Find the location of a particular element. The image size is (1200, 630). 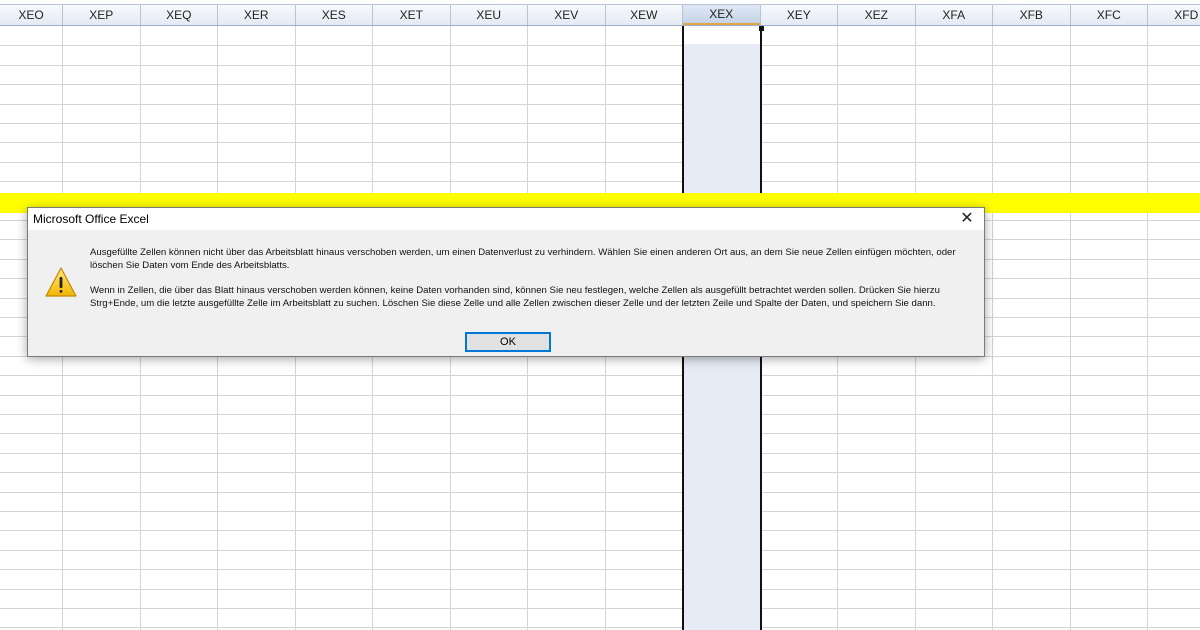

column-header-xey: XEY is located at coordinates (799, 15).